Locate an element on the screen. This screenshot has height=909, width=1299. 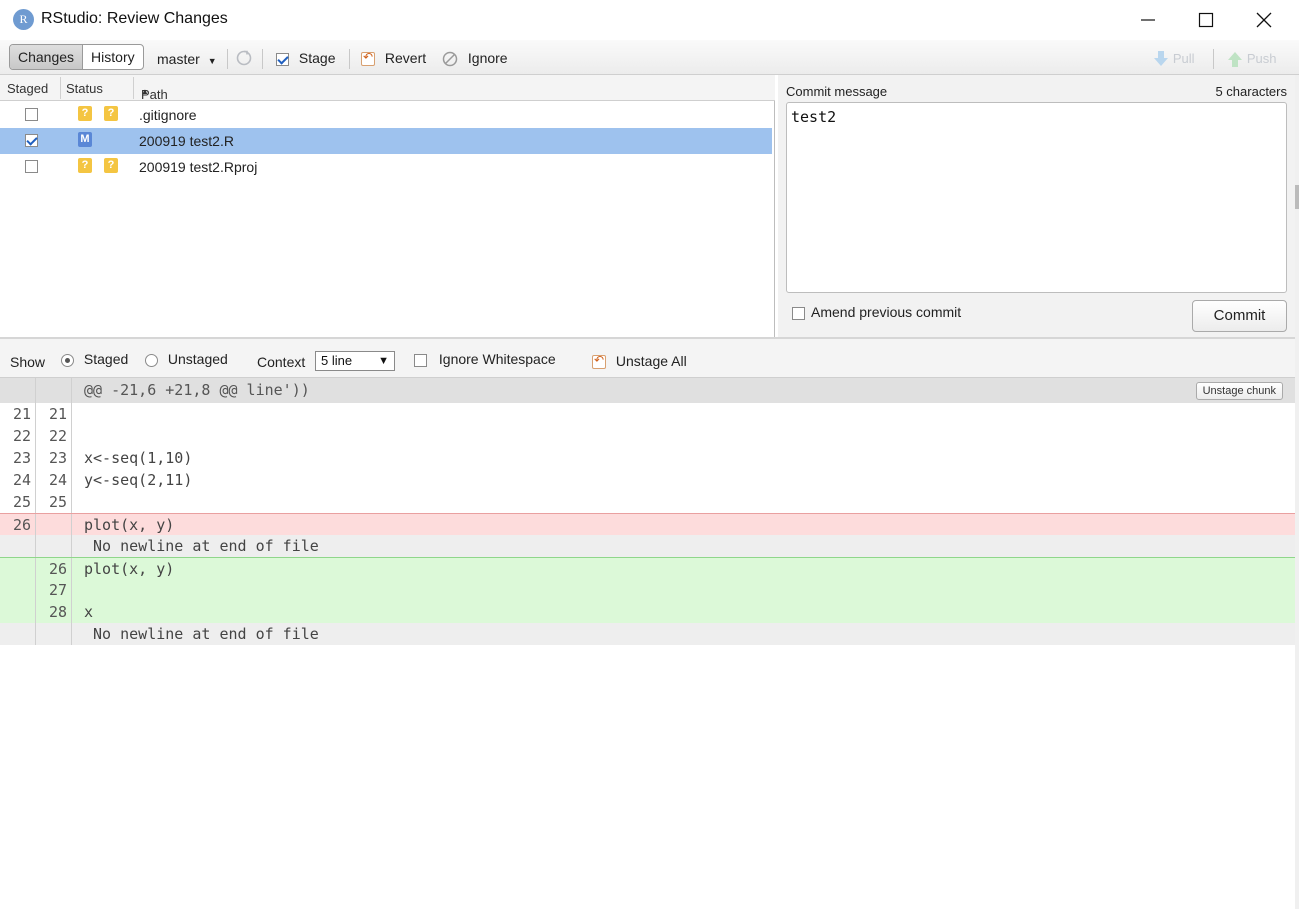
status-column-header: Status is located at coordinates (84, 88).